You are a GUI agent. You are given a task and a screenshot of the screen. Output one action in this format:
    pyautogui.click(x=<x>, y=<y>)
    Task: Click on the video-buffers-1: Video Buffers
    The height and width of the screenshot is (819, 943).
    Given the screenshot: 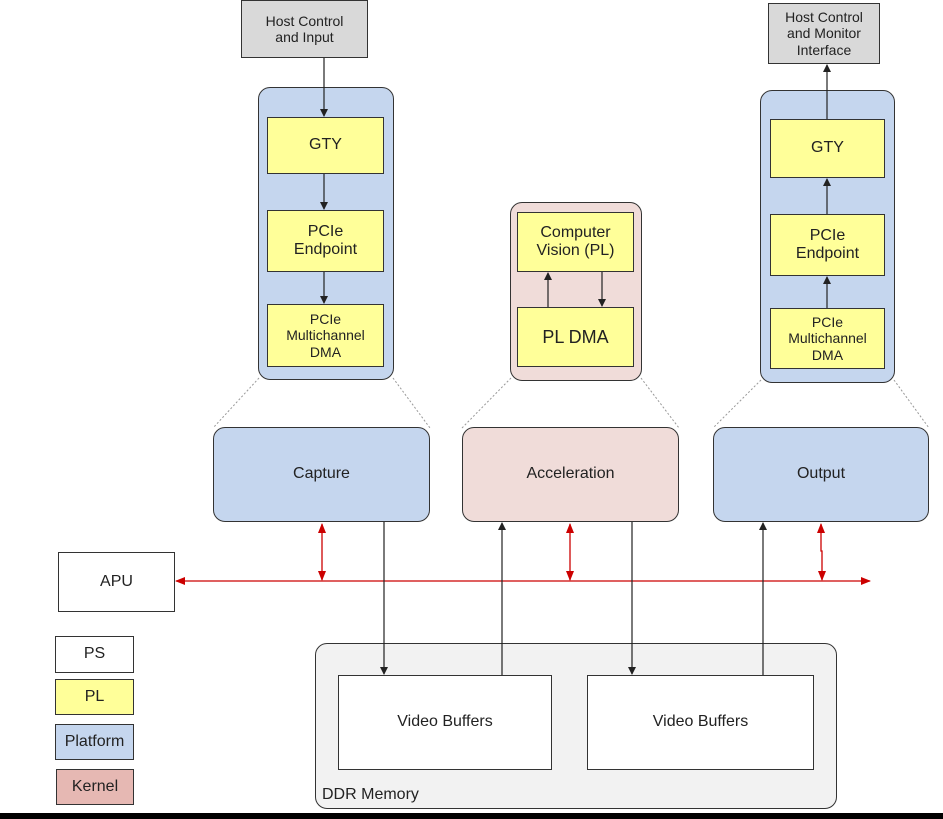 What is the action you would take?
    pyautogui.click(x=445, y=722)
    